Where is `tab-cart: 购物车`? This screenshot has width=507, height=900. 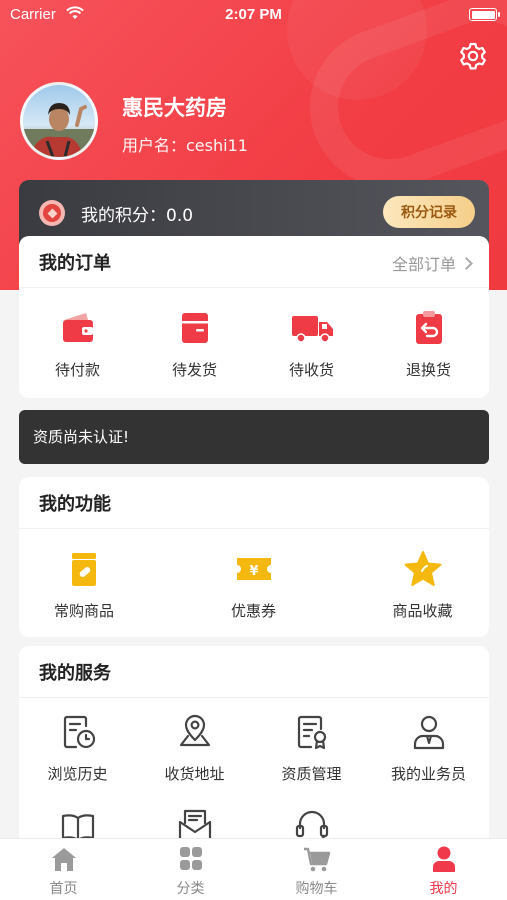 tab-cart: 购物车 is located at coordinates (316, 871).